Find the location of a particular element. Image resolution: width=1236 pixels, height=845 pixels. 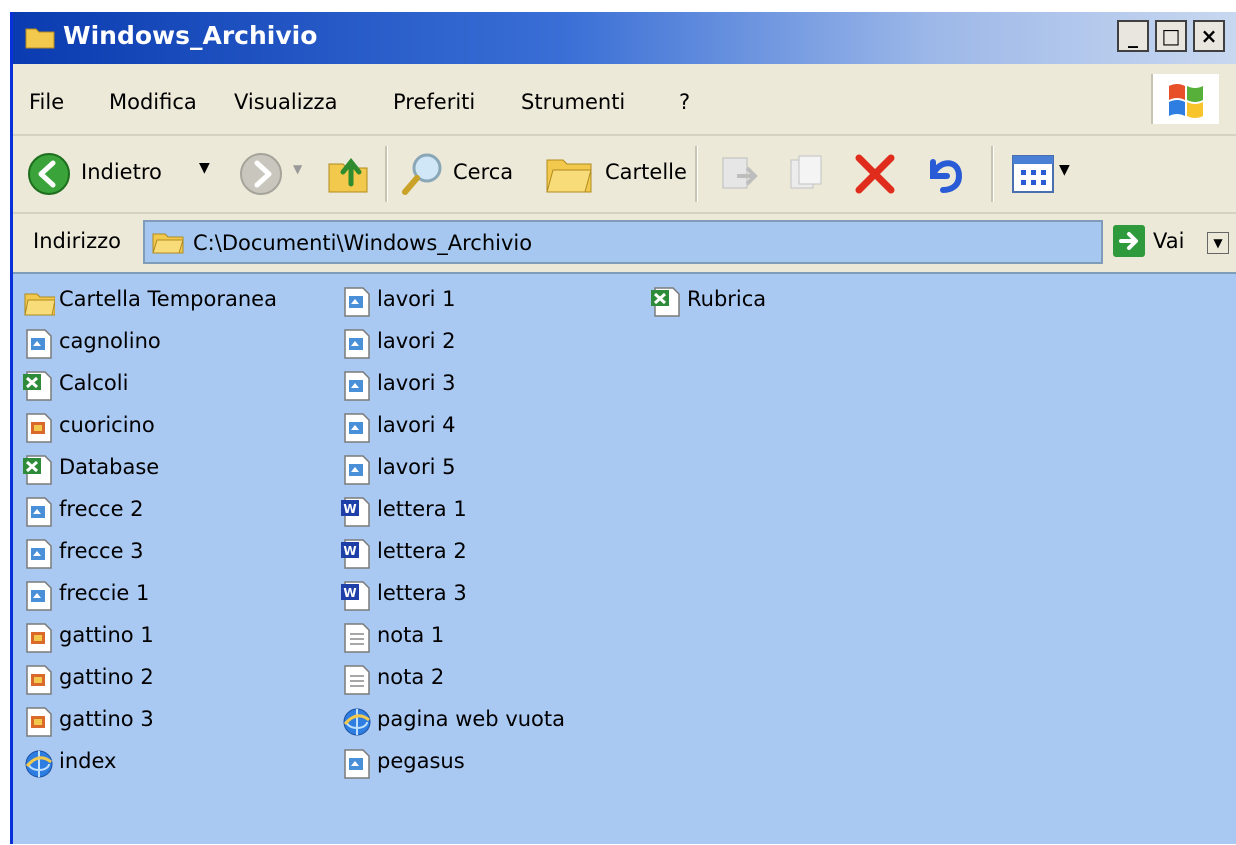

views-dropdown-icon: ▼ is located at coordinates (1064, 170).